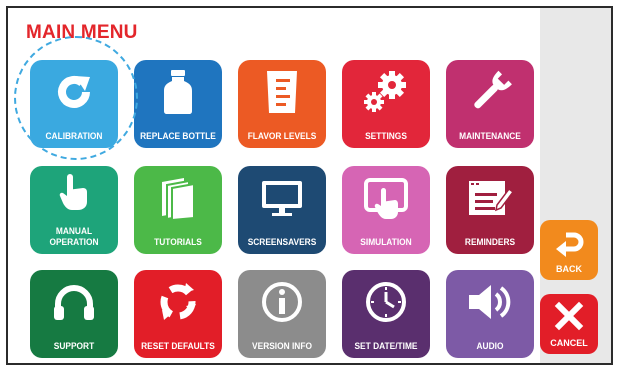 Image resolution: width=619 pixels, height=371 pixels. Describe the element at coordinates (178, 199) in the screenshot. I see `book-icon` at that location.